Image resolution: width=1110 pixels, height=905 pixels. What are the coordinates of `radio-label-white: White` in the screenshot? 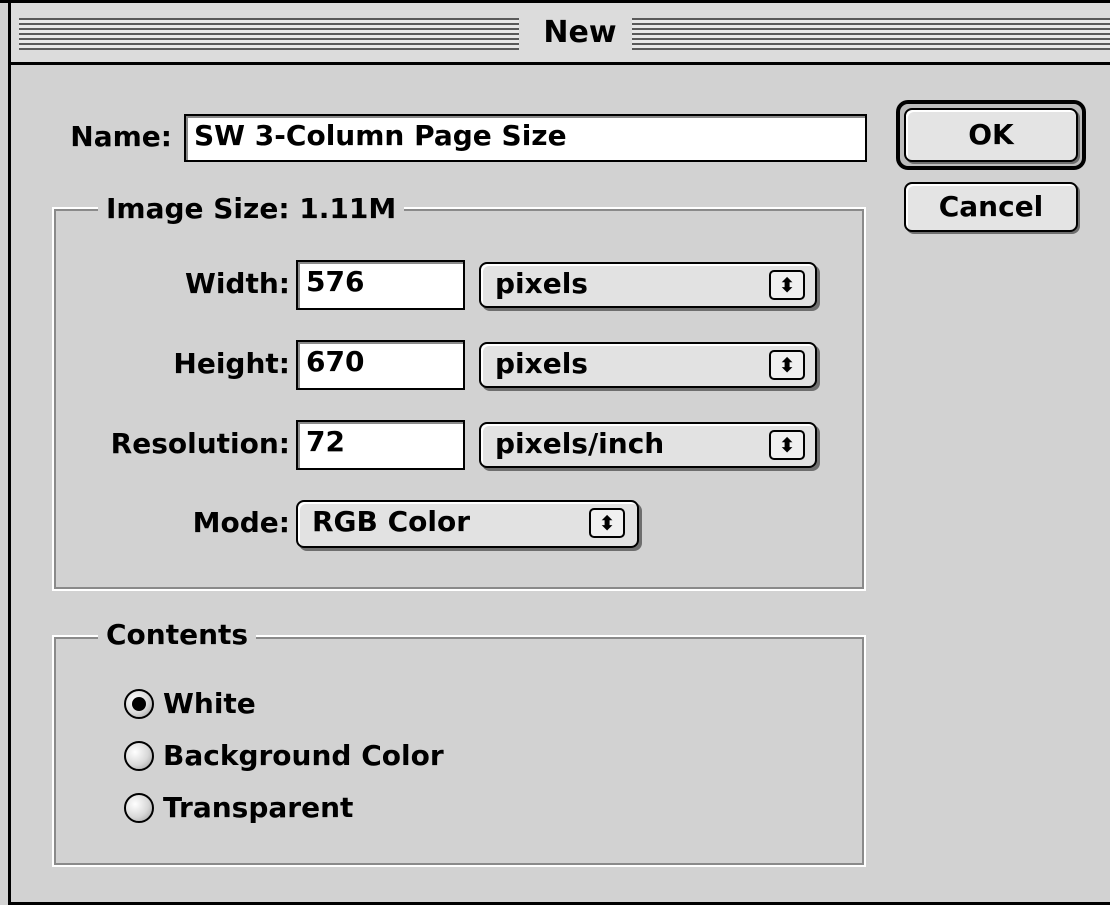 It's located at (209, 704).